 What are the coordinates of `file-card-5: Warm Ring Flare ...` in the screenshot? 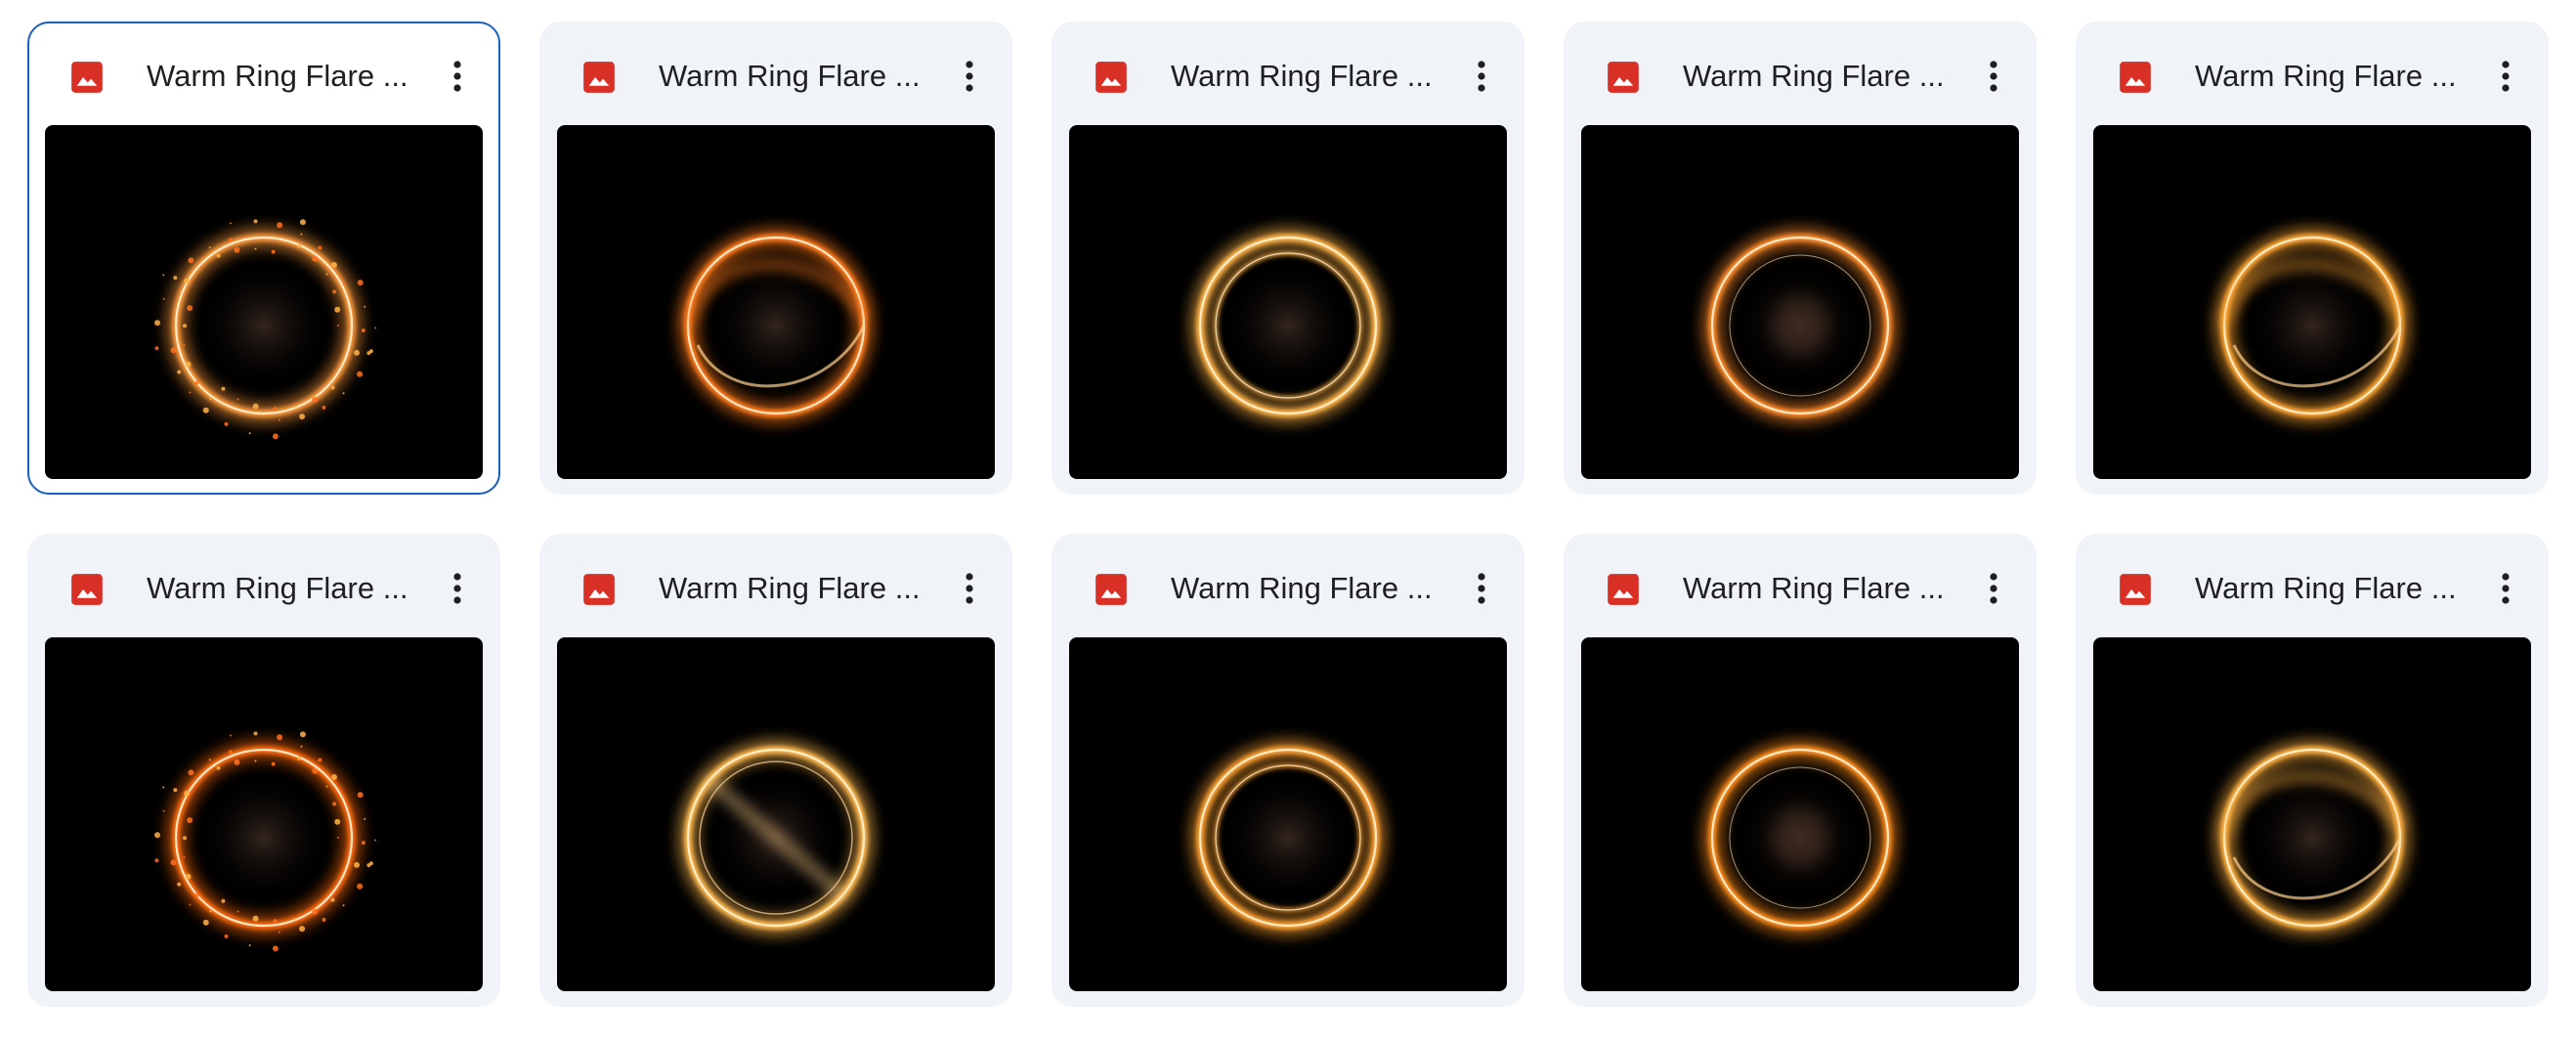 It's located at (2312, 258).